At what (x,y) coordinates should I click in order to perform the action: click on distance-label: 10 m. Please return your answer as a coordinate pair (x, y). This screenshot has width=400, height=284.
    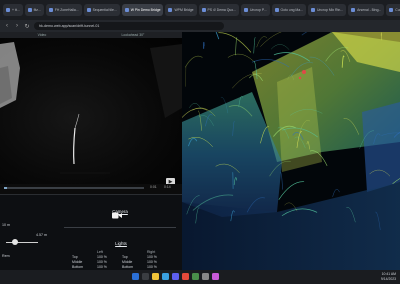
    Looking at the image, I should click on (6, 225).